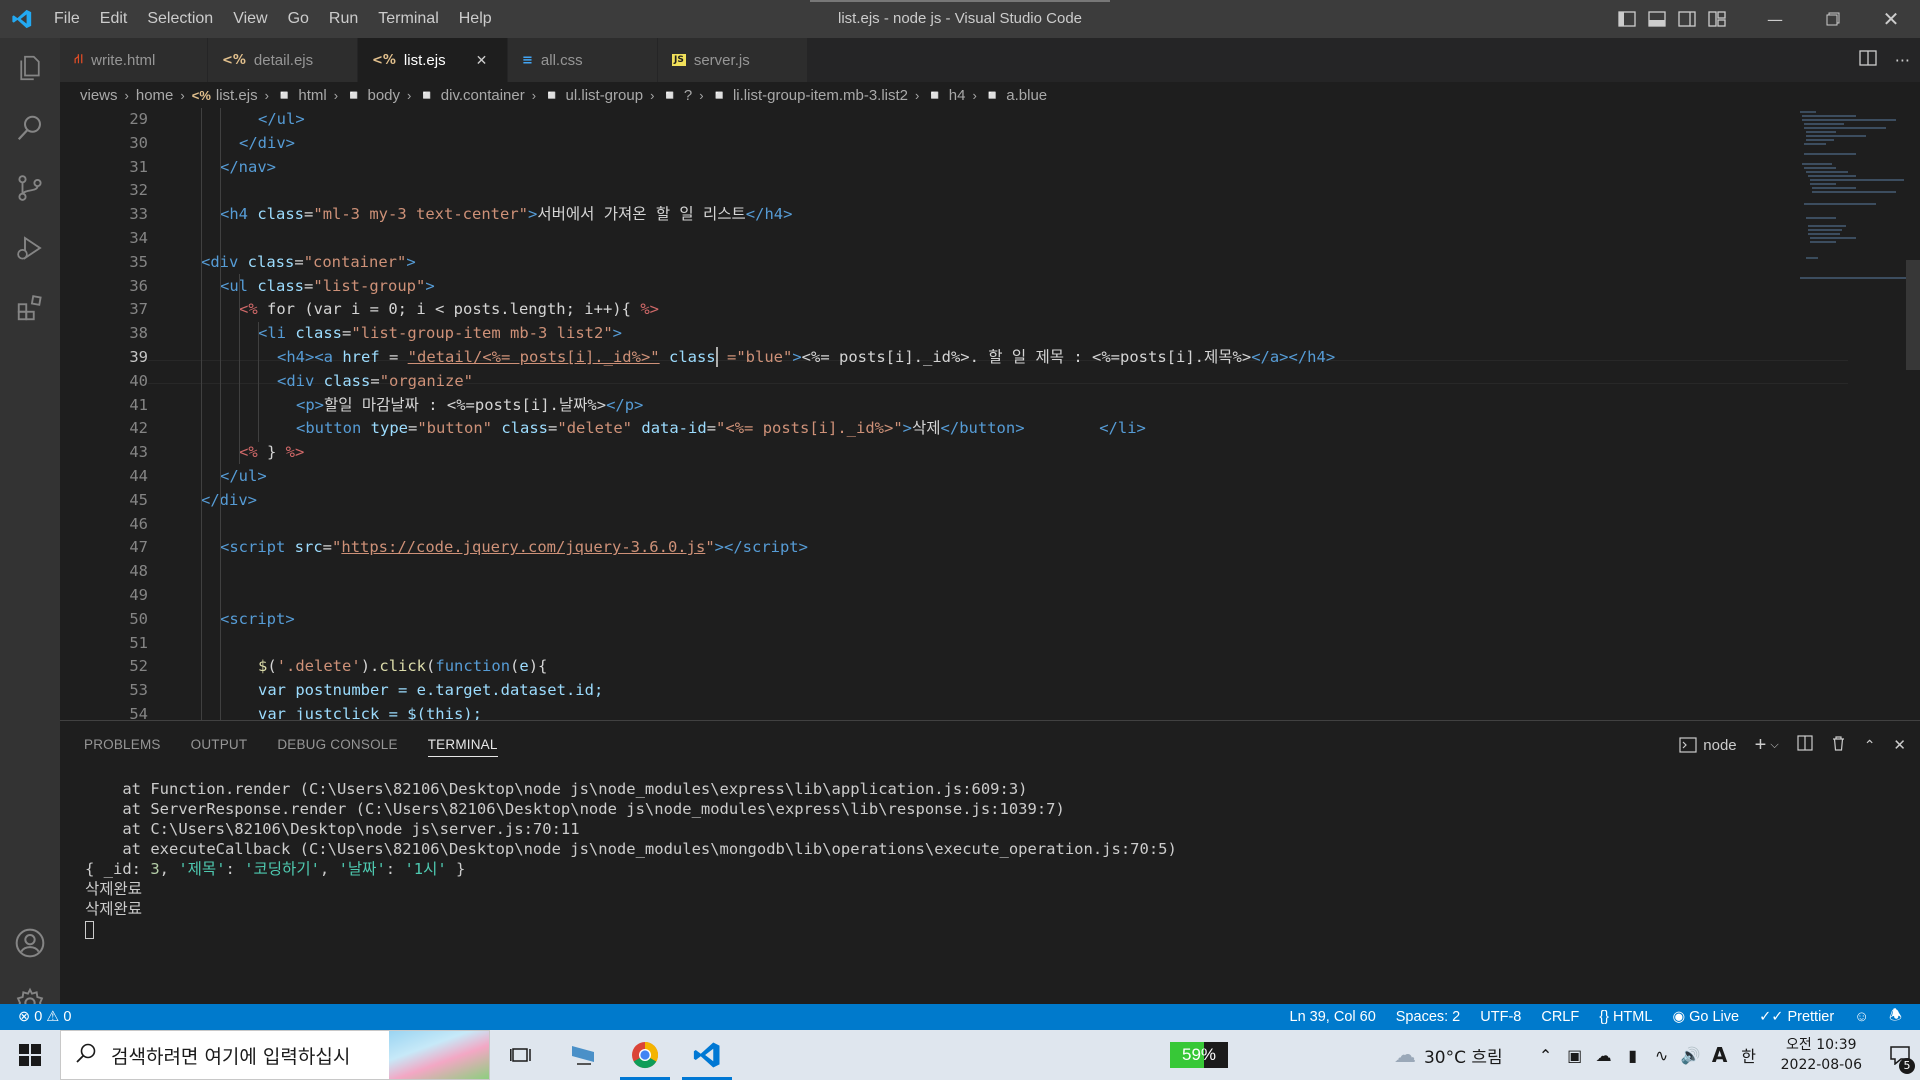 Image resolution: width=1920 pixels, height=1080 pixels. What do you see at coordinates (1900, 1055) in the screenshot?
I see `notification-center-icon: 5` at bounding box center [1900, 1055].